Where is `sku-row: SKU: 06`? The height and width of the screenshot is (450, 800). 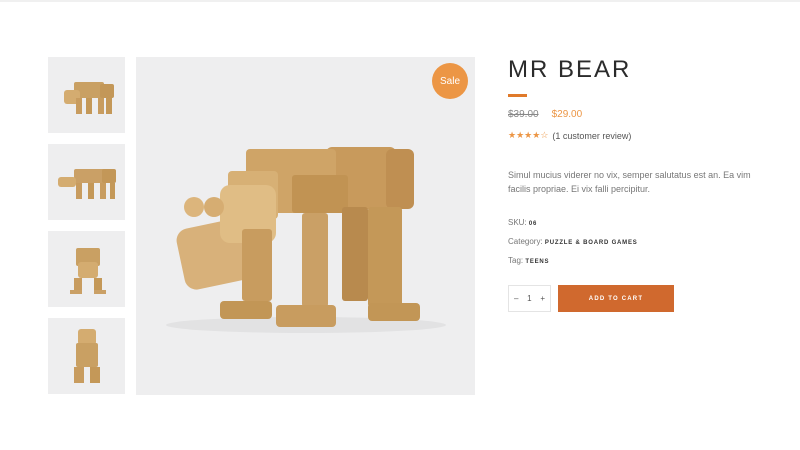 sku-row: SKU: 06 is located at coordinates (643, 223).